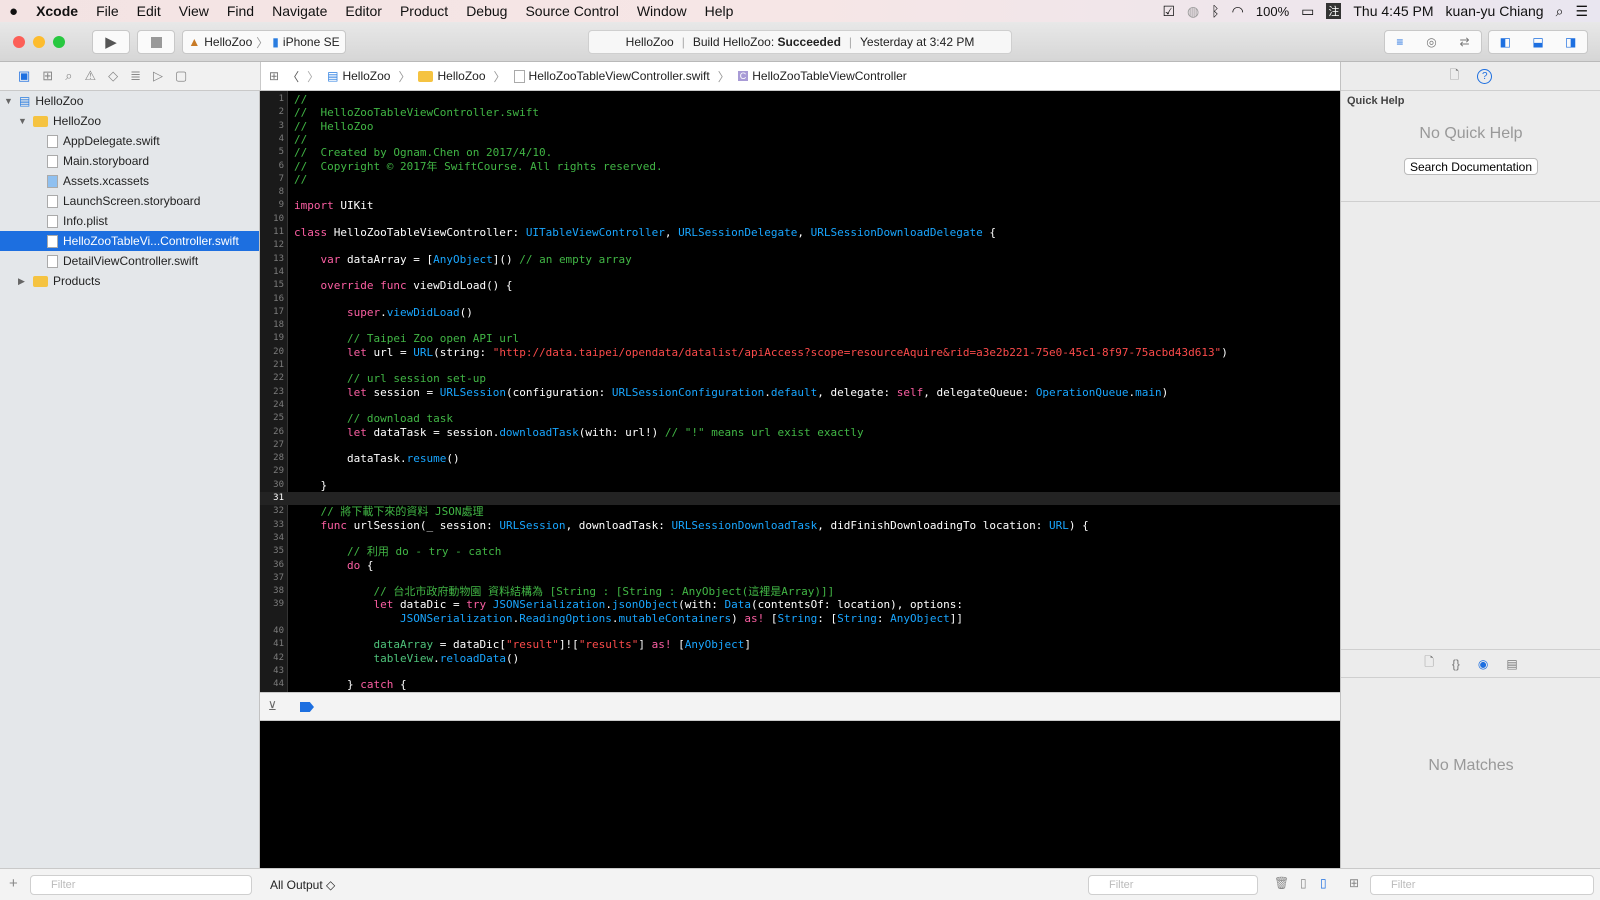 The image size is (1600, 900). Describe the element at coordinates (1560, 11) in the screenshot. I see `spotlight-icon: ⌕` at that location.